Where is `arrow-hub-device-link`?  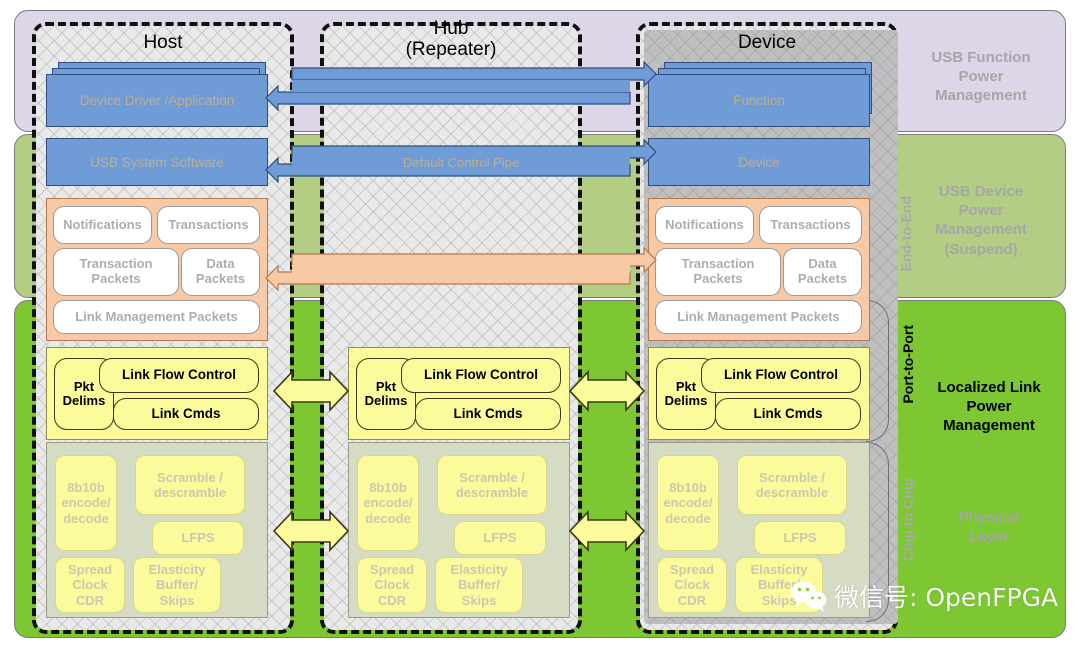
arrow-hub-device-link is located at coordinates (607, 391).